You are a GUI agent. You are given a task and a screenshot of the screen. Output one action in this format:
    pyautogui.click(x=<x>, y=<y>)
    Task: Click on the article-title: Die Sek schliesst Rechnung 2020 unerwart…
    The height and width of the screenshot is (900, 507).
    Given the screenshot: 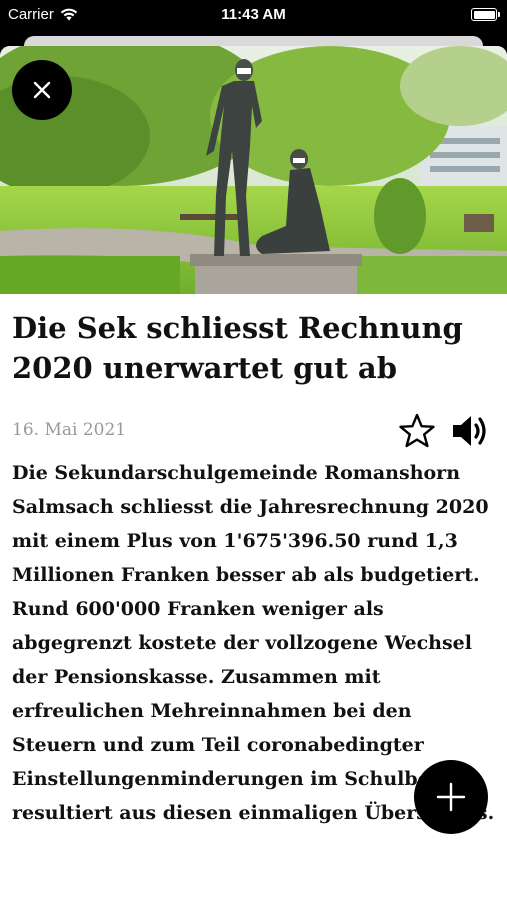 What is the action you would take?
    pyautogui.click(x=237, y=348)
    